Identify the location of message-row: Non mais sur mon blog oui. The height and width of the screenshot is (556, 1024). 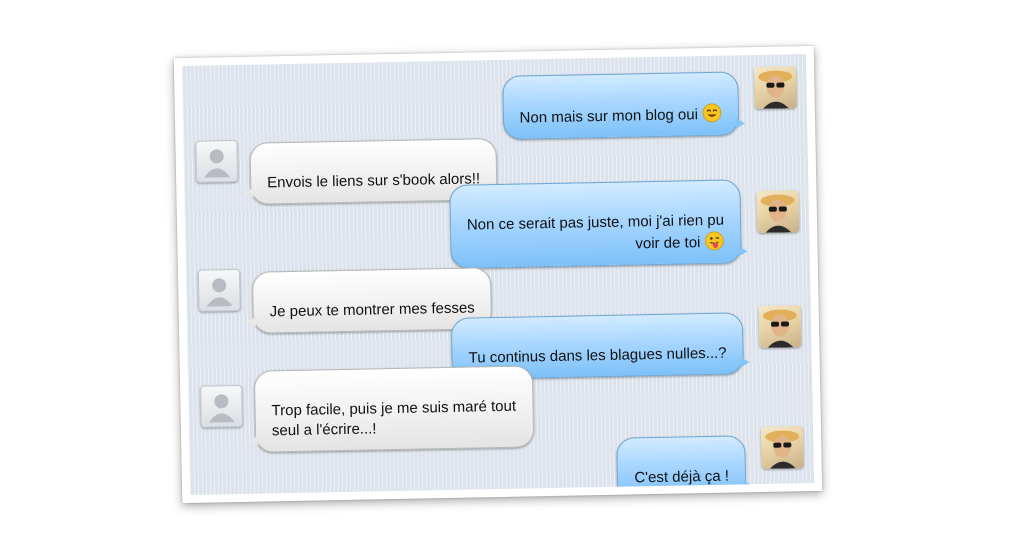
(494, 102).